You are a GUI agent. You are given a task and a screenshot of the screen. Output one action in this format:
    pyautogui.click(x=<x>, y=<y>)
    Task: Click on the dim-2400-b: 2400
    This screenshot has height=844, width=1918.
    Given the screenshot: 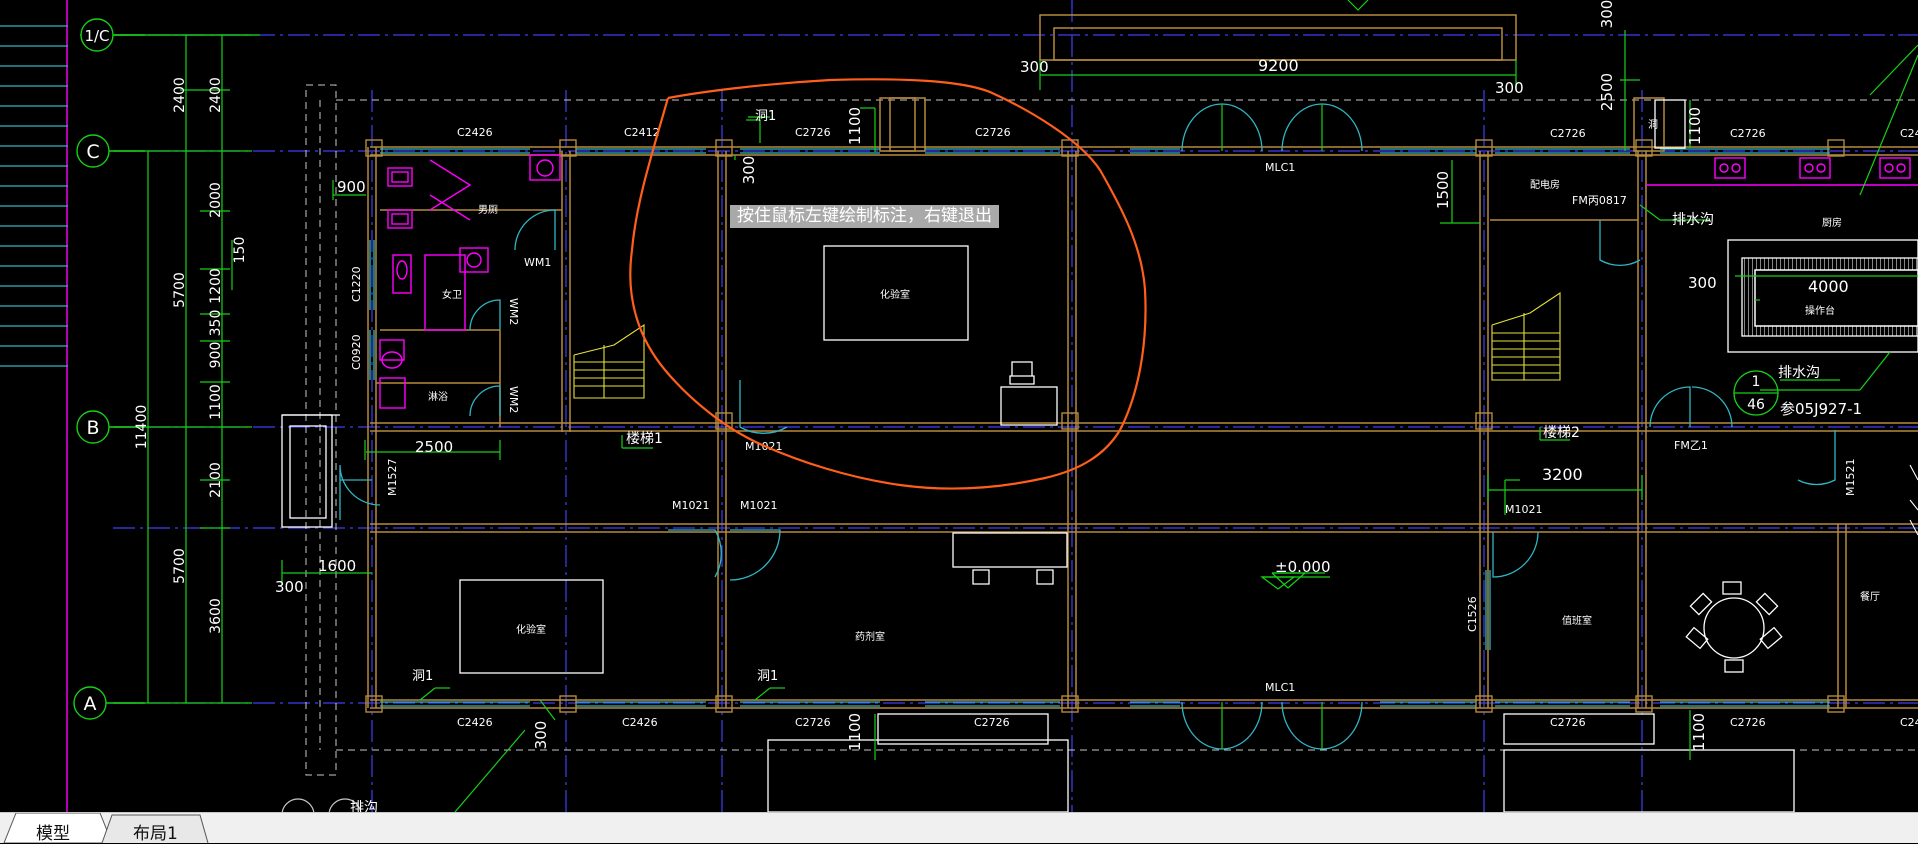 What is the action you would take?
    pyautogui.click(x=216, y=95)
    